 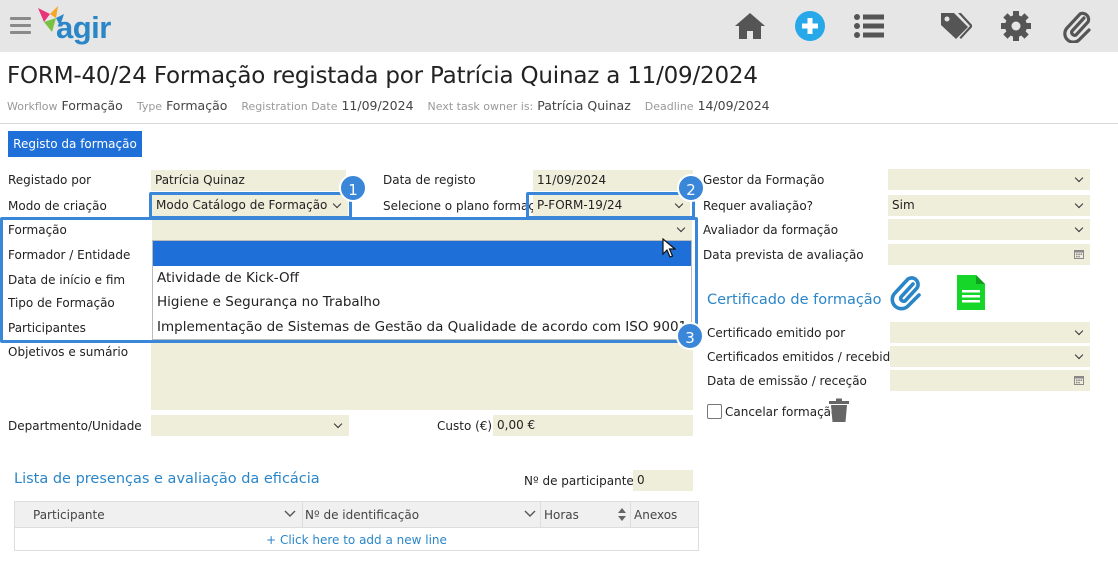 What do you see at coordinates (250, 205) in the screenshot?
I see `highlight-modo-criacao` at bounding box center [250, 205].